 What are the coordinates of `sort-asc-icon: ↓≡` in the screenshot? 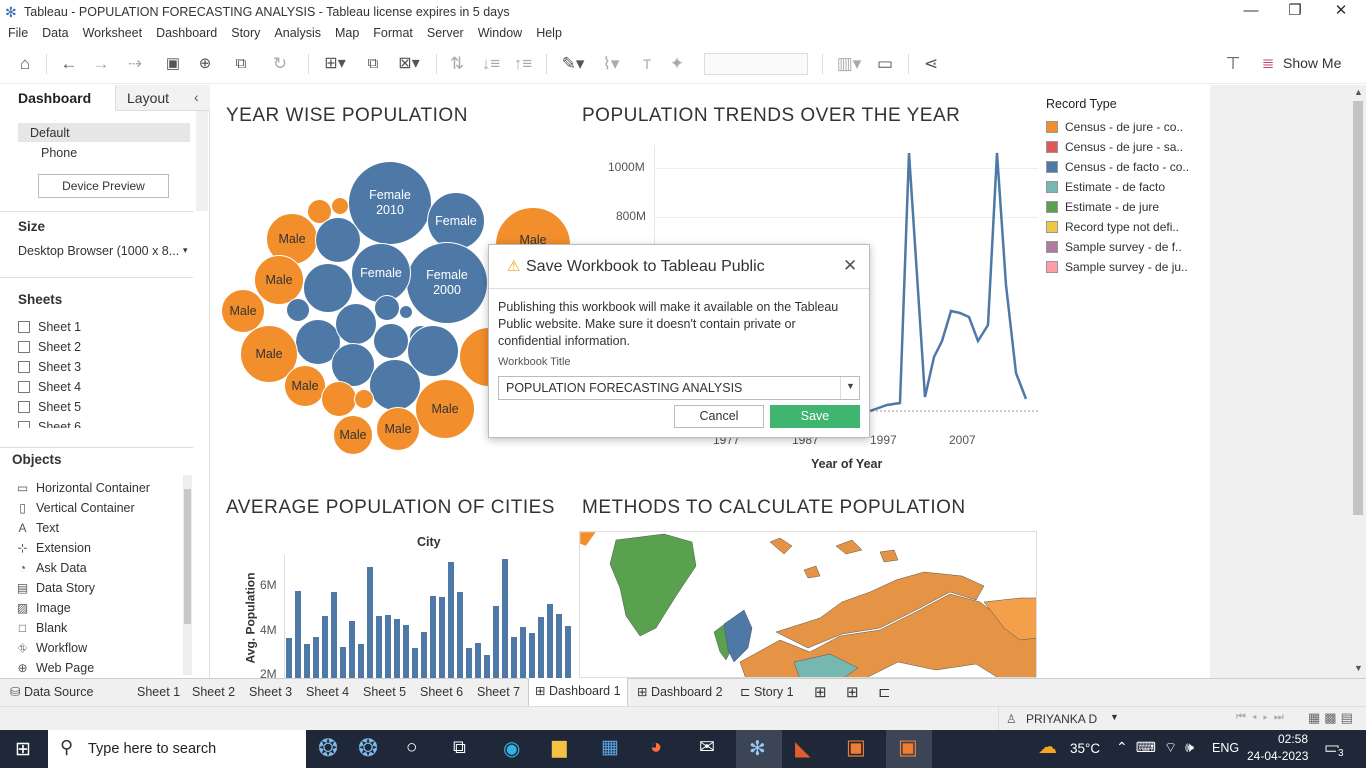 It's located at (491, 64).